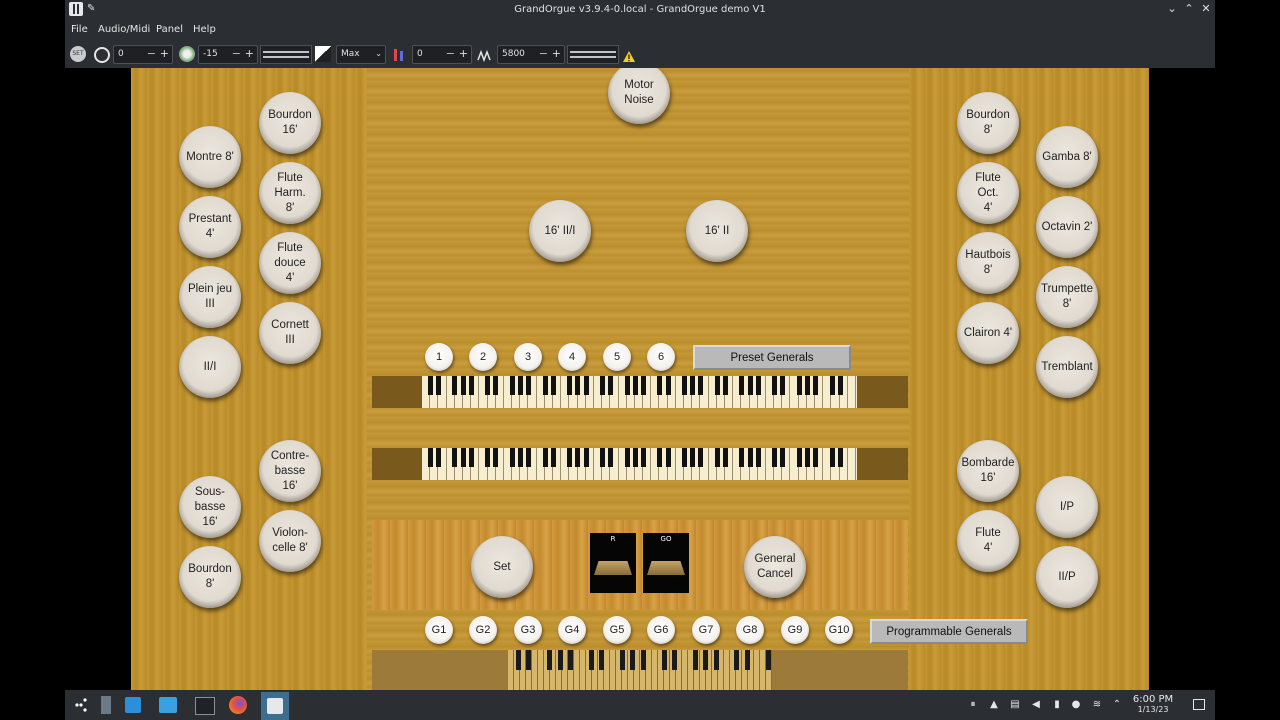 This screenshot has width=1280, height=720. What do you see at coordinates (617, 357) in the screenshot?
I see `preset-button-5: 5` at bounding box center [617, 357].